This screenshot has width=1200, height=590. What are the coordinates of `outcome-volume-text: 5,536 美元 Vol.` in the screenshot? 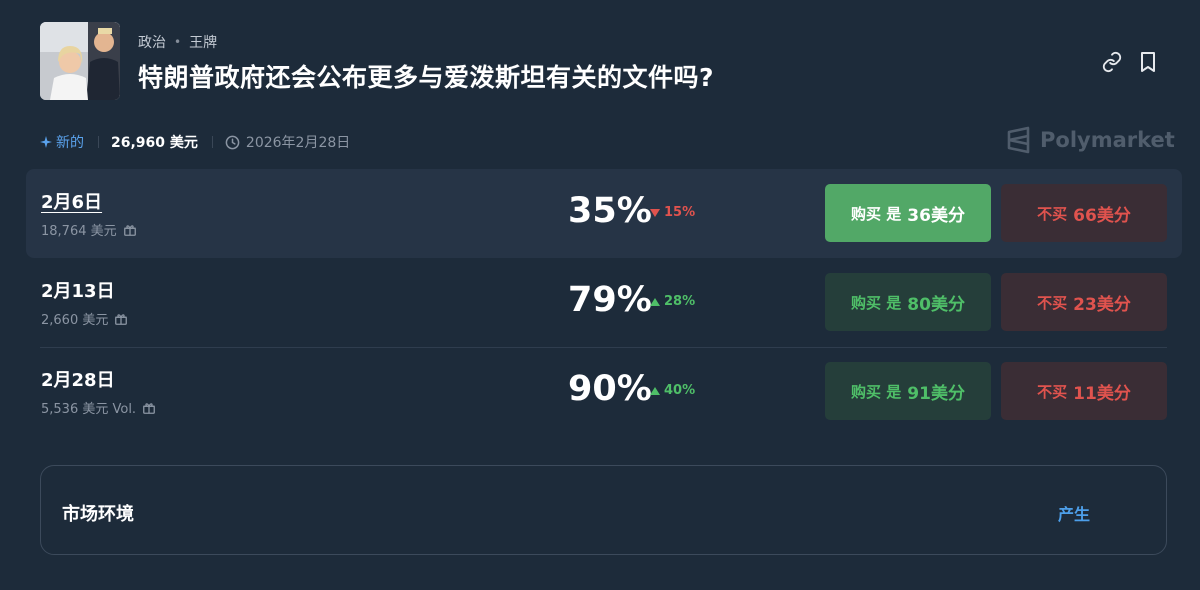 It's located at (89, 409).